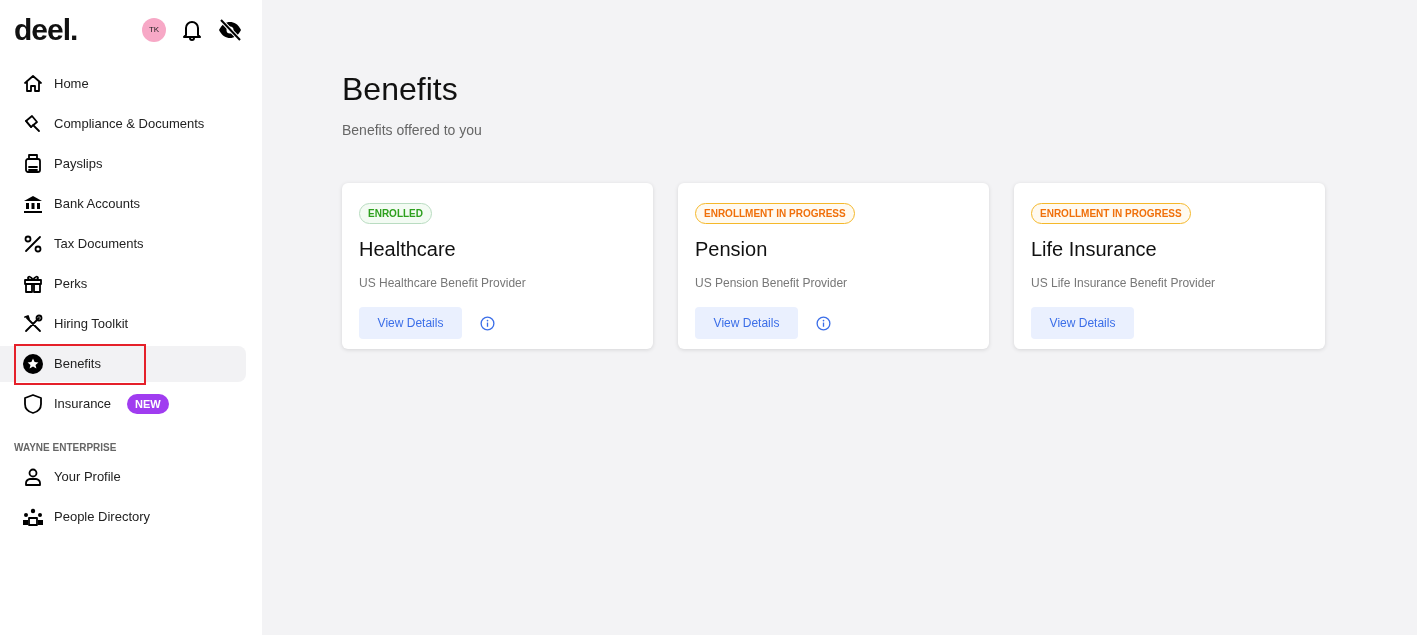  Describe the element at coordinates (77, 364) in the screenshot. I see `nav-label: Benefits` at that location.